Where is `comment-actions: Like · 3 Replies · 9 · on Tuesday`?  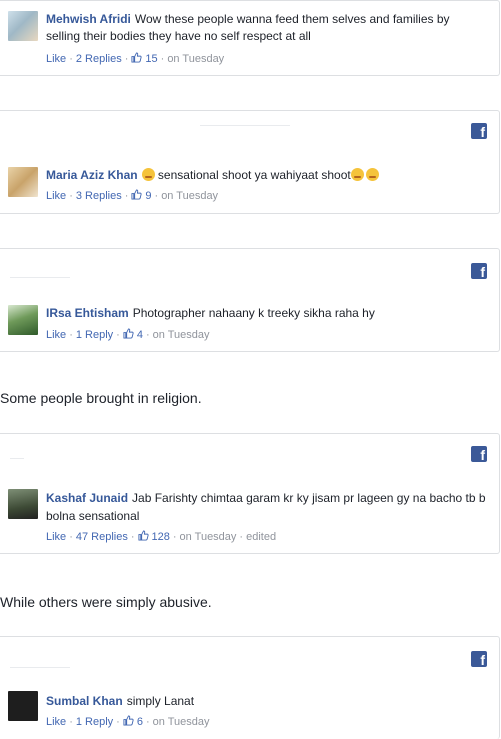 comment-actions: Like · 3 Replies · 9 · on Tuesday is located at coordinates (132, 196).